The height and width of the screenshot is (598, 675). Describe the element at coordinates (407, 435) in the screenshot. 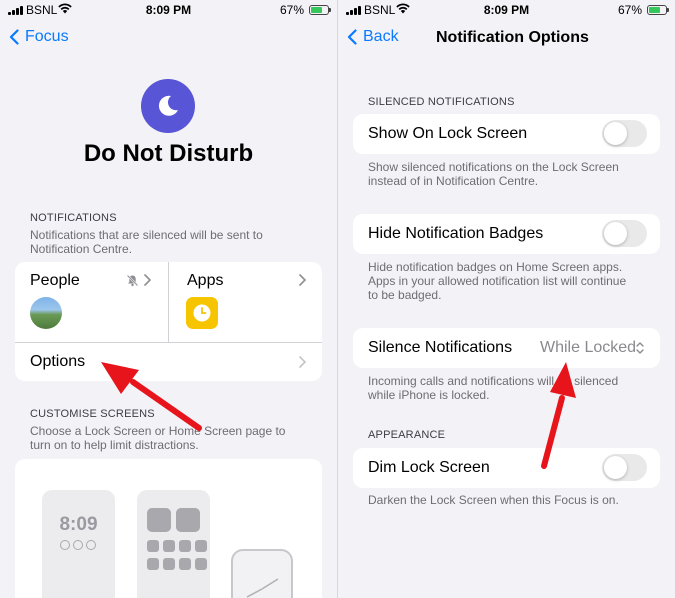

I see `appearance-heading: APPEARANCE` at that location.